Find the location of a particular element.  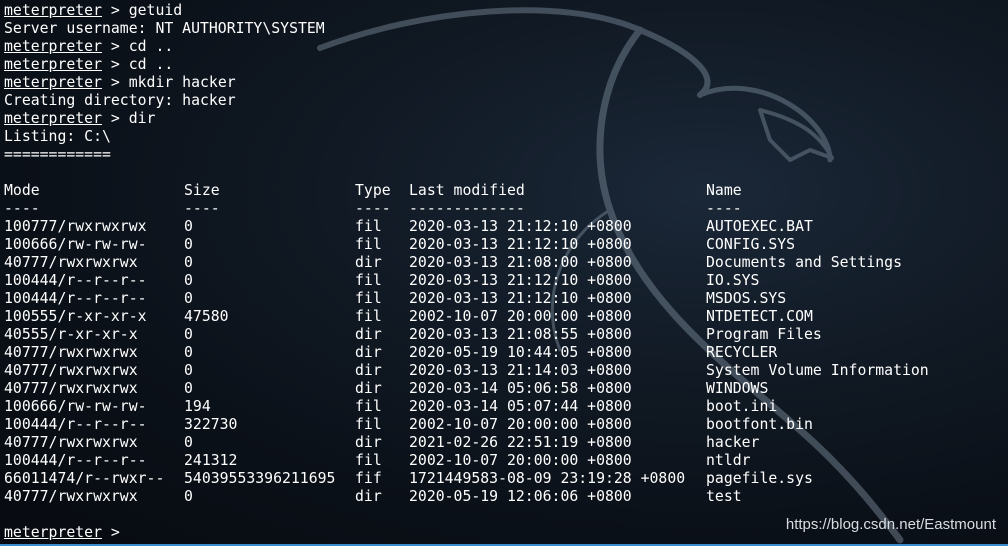

output-line: Server username: NT AUTHORITY\SYSTEM is located at coordinates (164, 28).